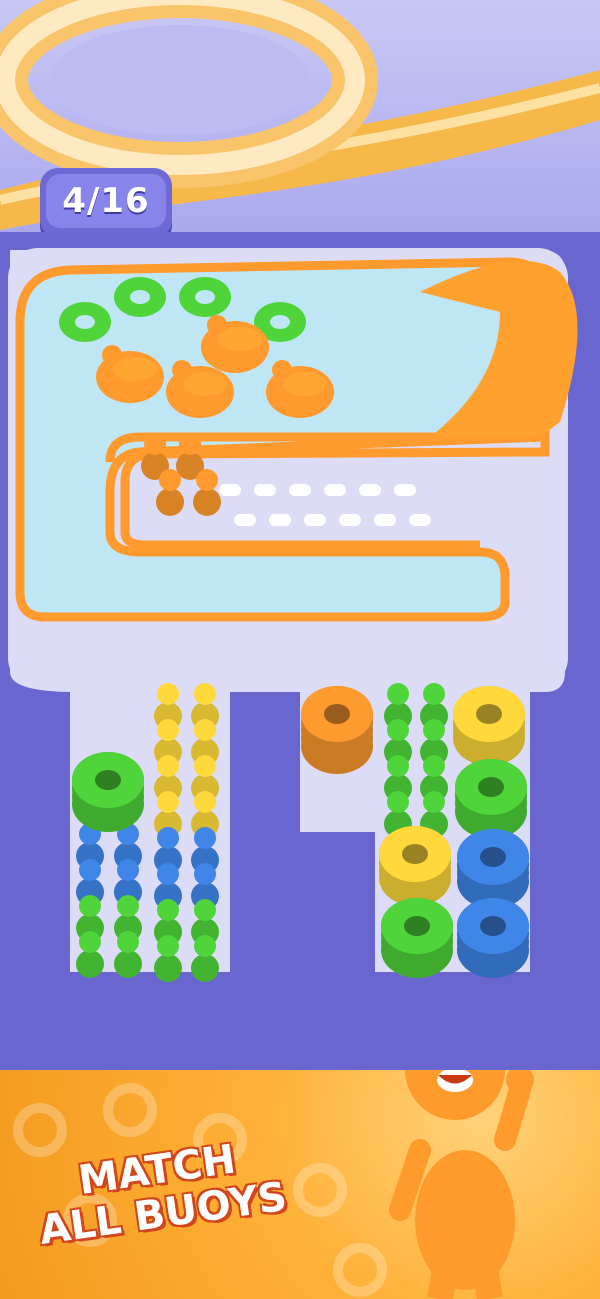  I want to click on level-counter: 4/16, so click(106, 203).